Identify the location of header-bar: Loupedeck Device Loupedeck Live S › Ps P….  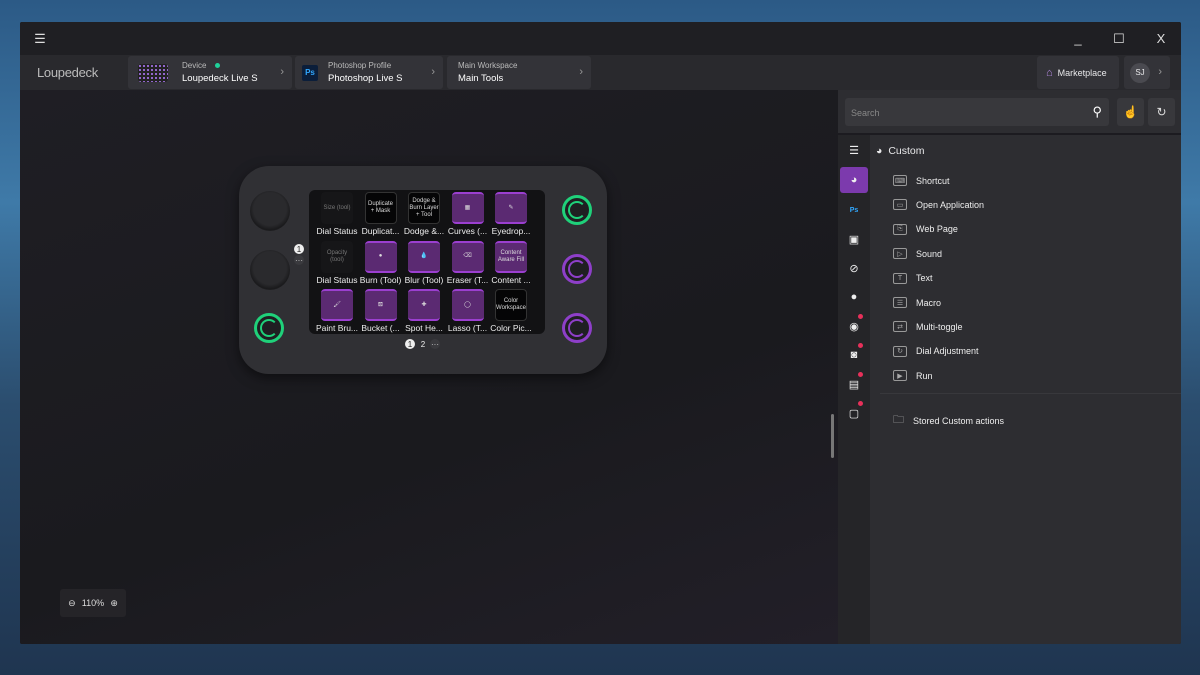
(600, 72).